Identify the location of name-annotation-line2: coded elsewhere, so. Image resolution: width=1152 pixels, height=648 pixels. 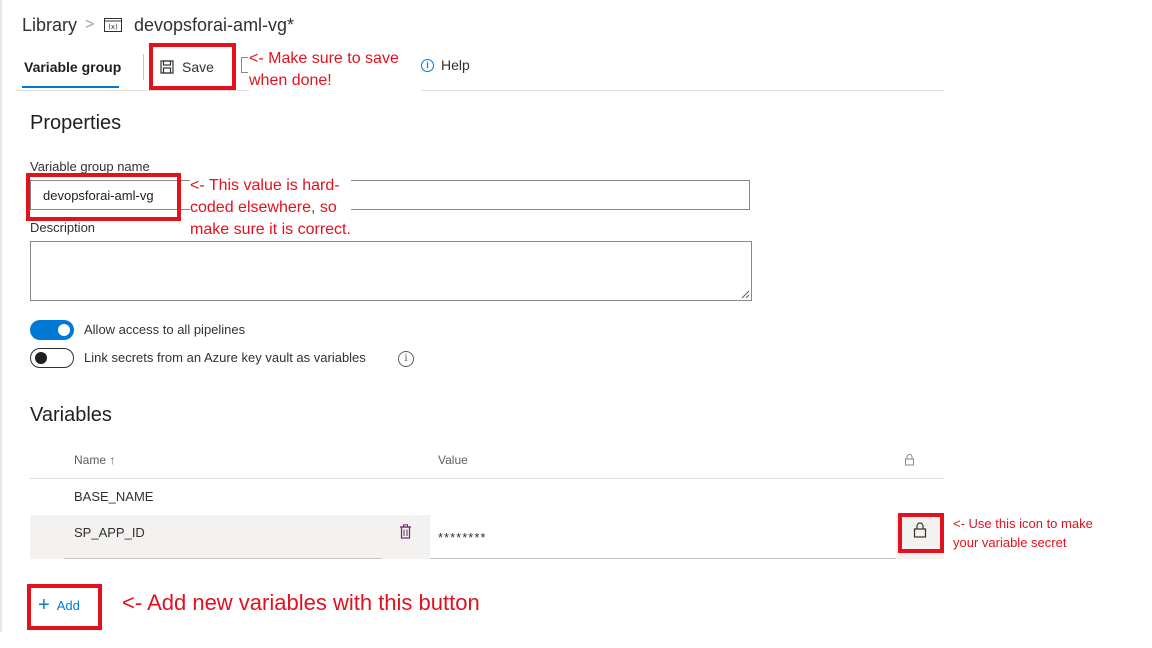
(263, 207).